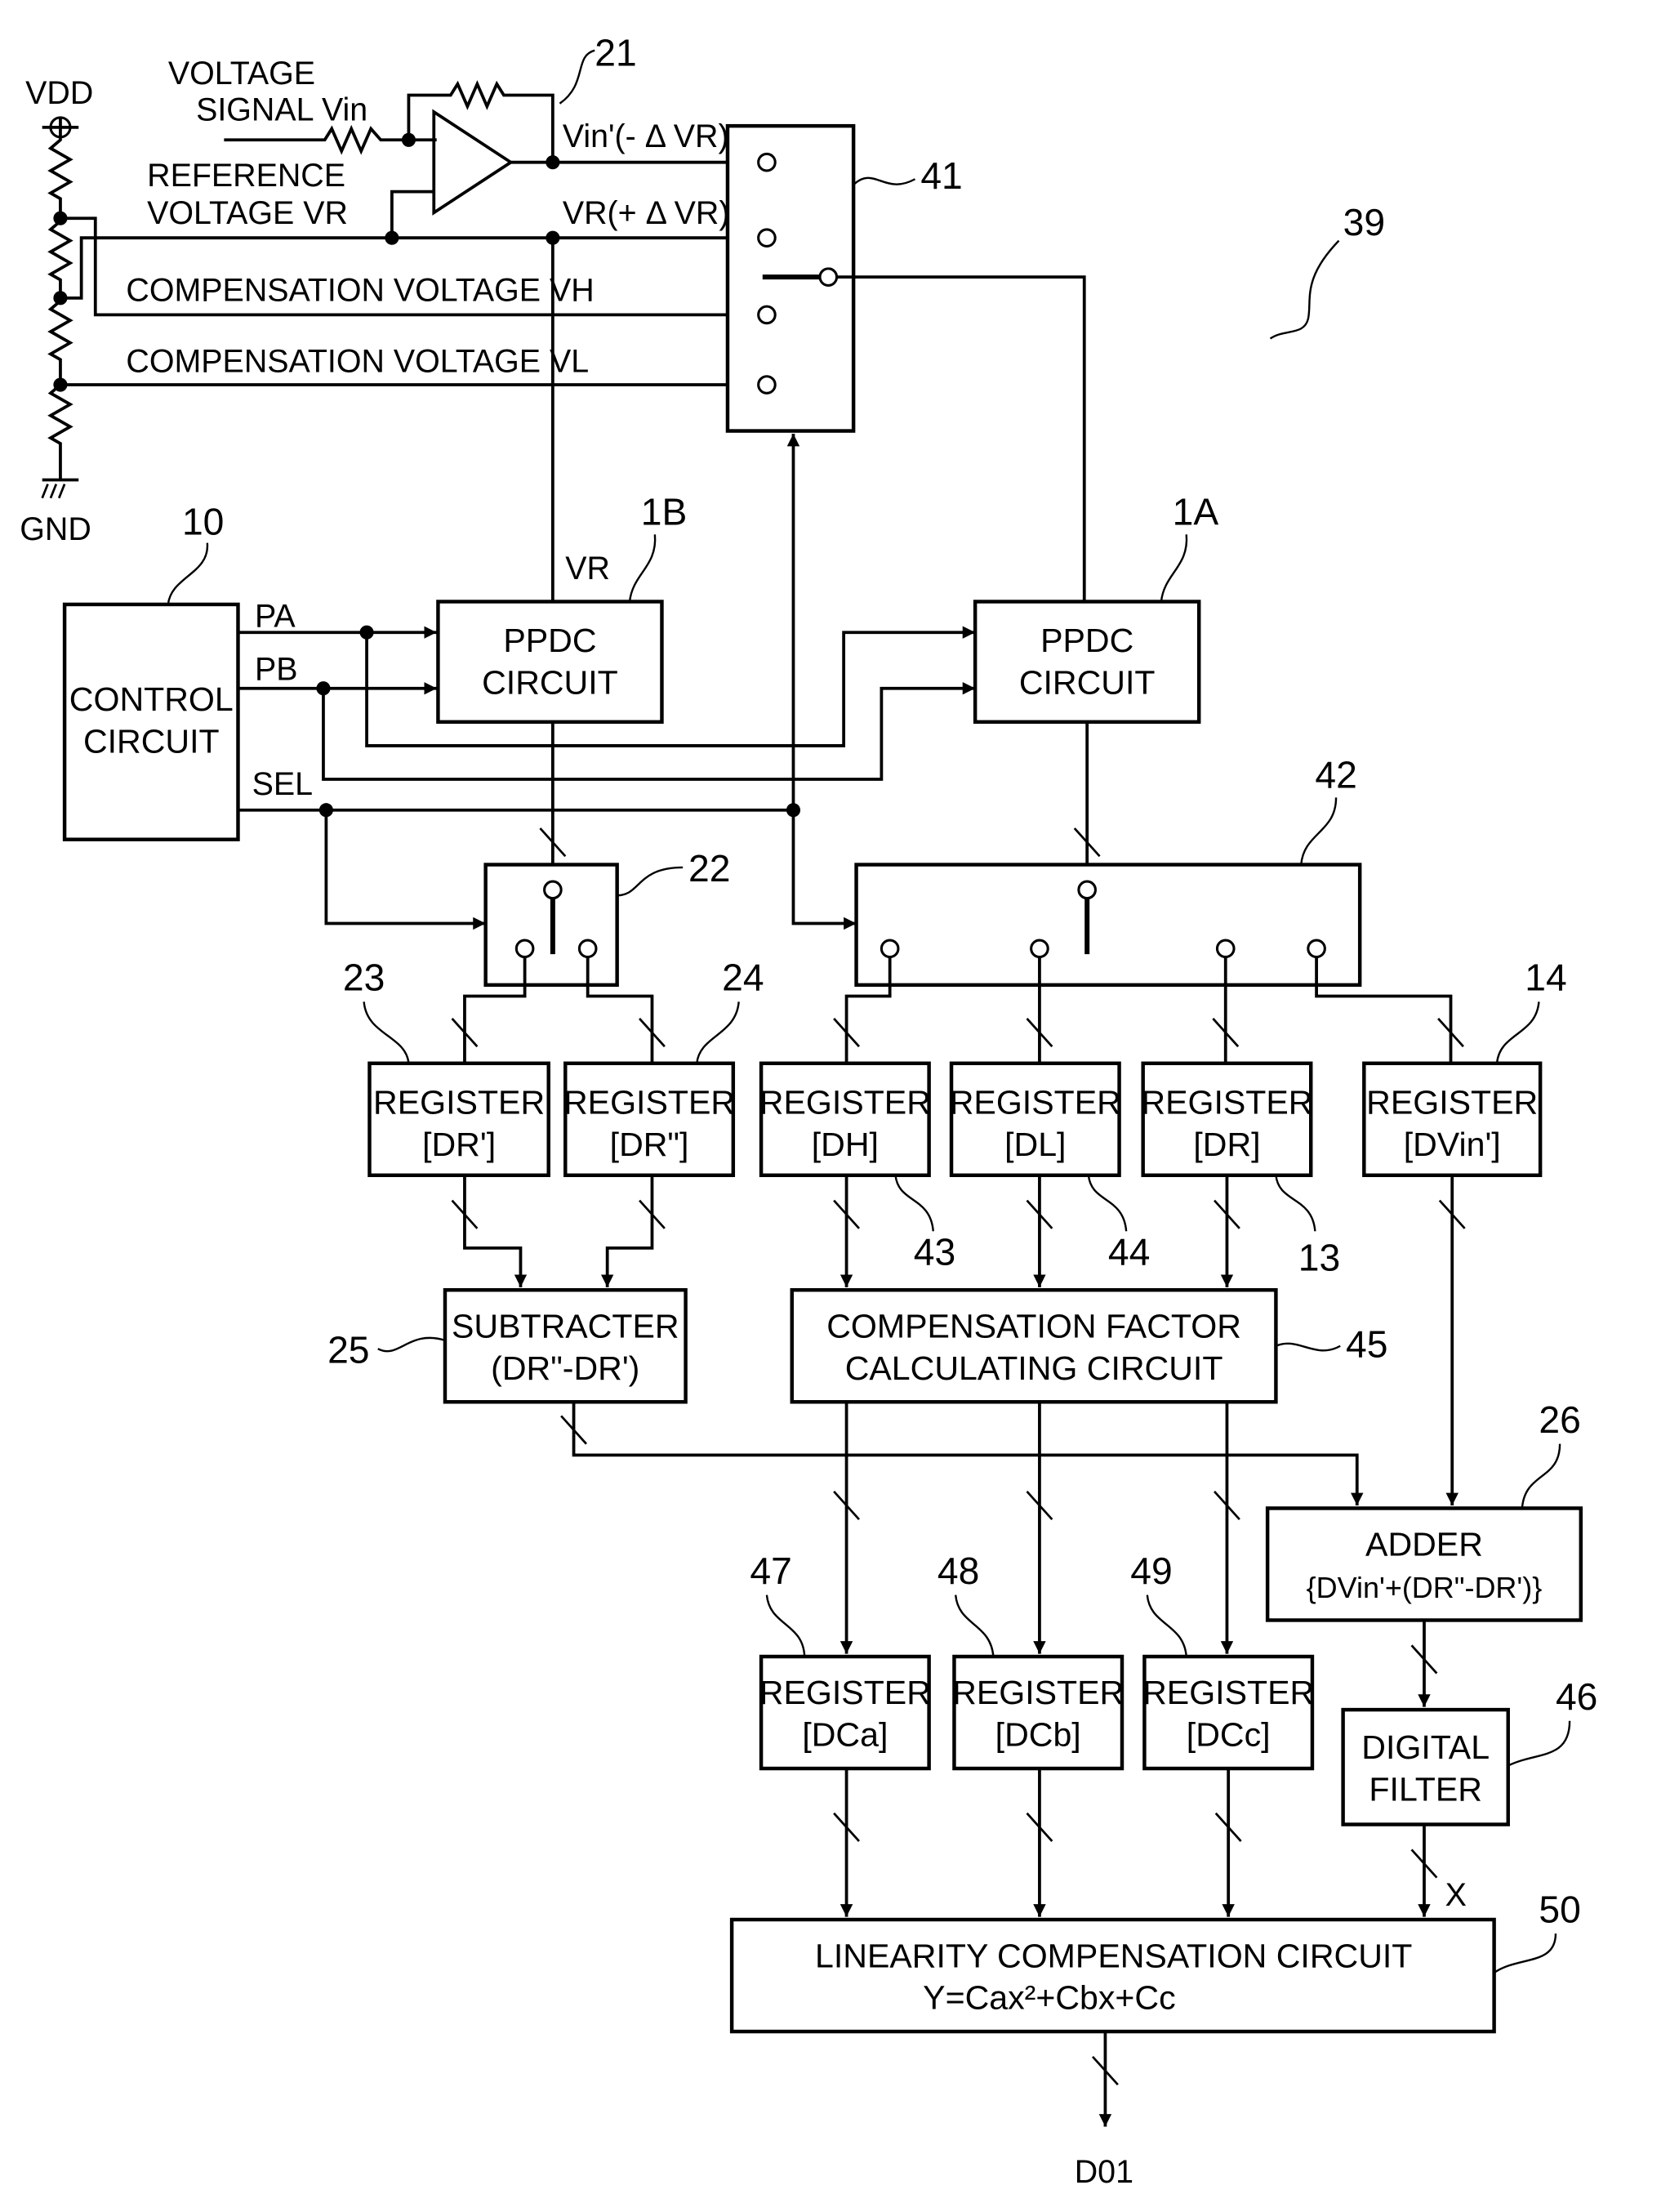 The height and width of the screenshot is (2212, 1679). Describe the element at coordinates (1174, 568) in the screenshot. I see `ref-1a-leader` at that location.